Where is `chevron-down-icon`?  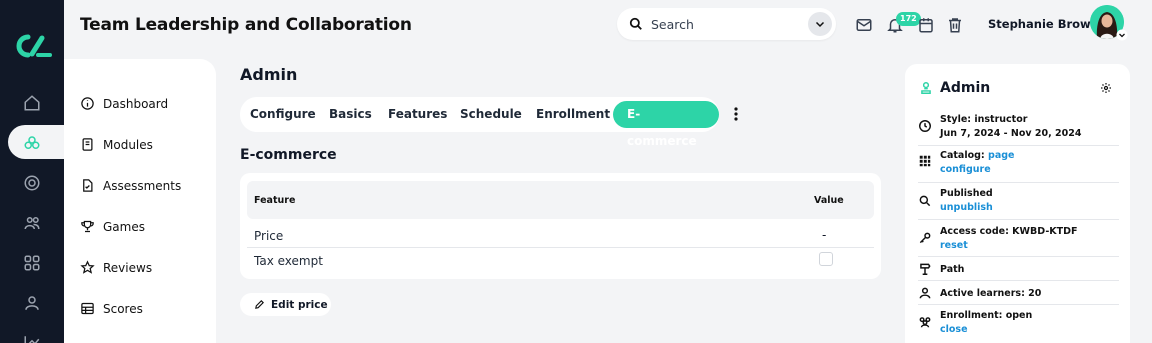
chevron-down-icon is located at coordinates (820, 24).